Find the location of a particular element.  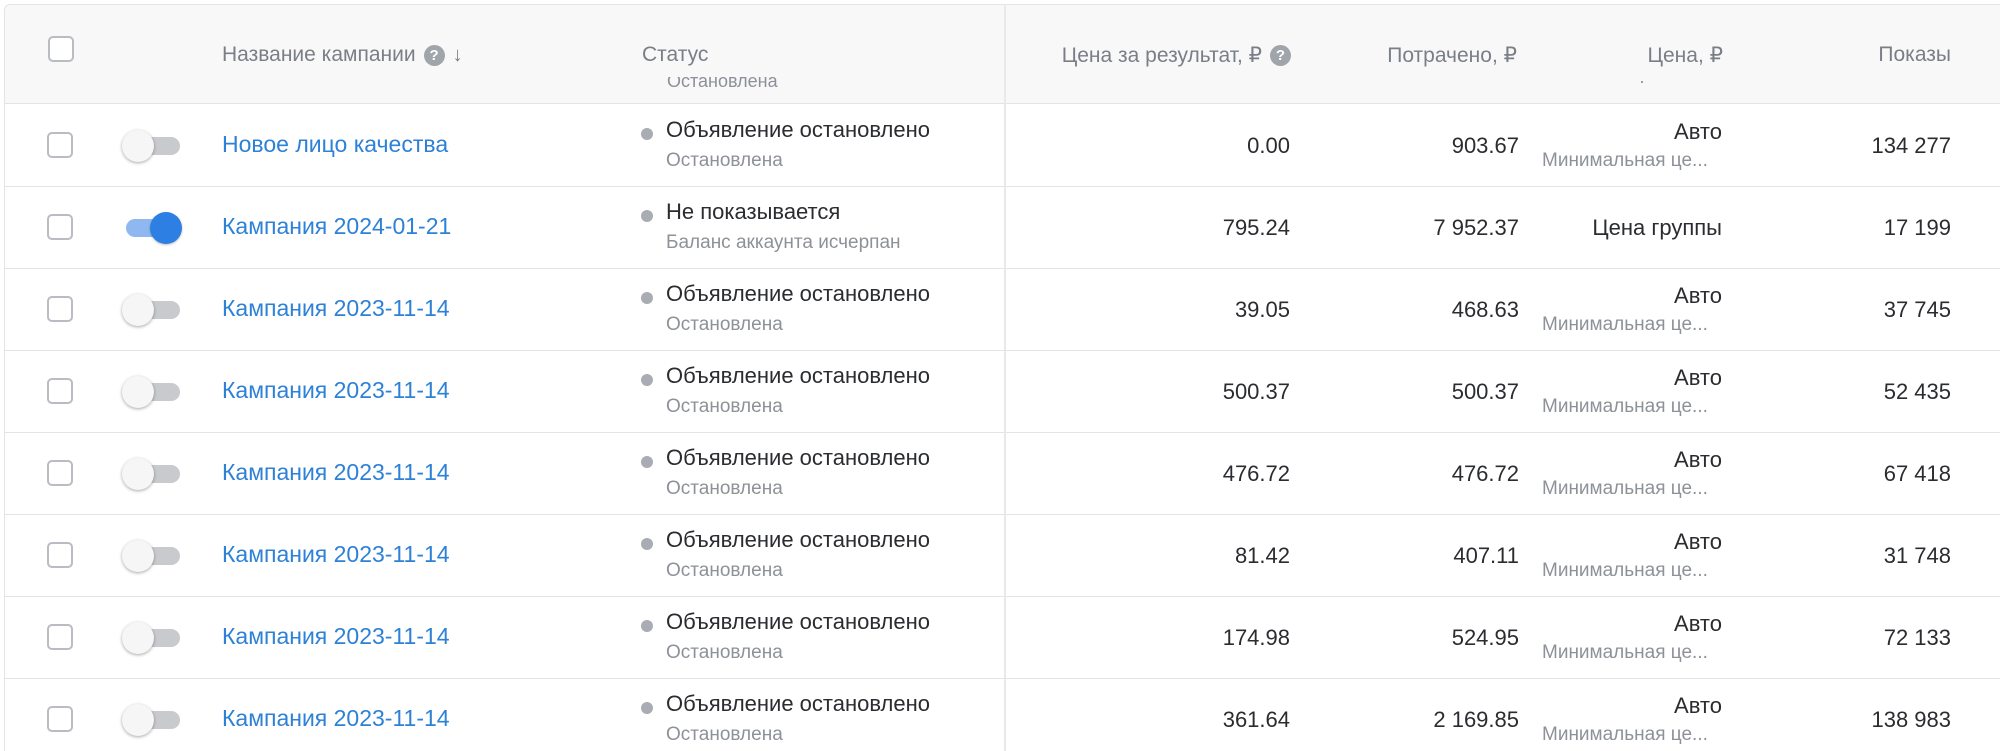

campaign-name-link: Новое лицо качества is located at coordinates (335, 144).